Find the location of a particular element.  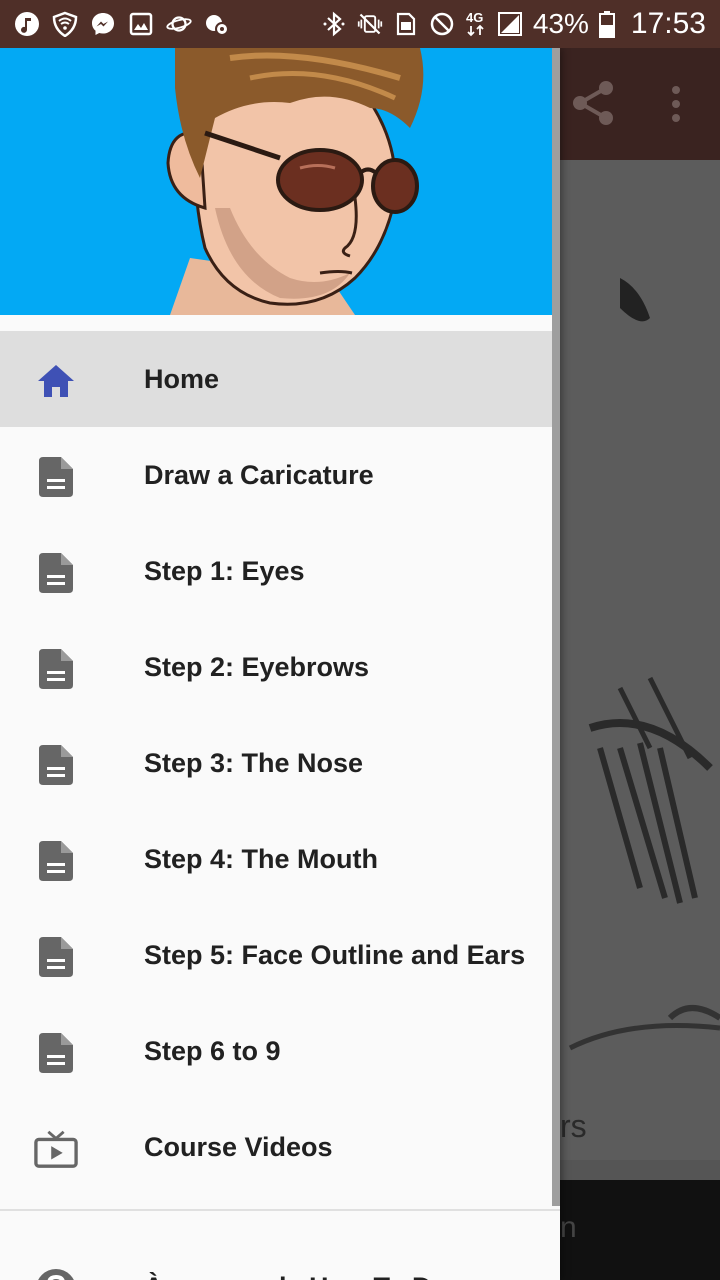

nav-item-step-1-eyes: Step 1: Eyes is located at coordinates (280, 571).